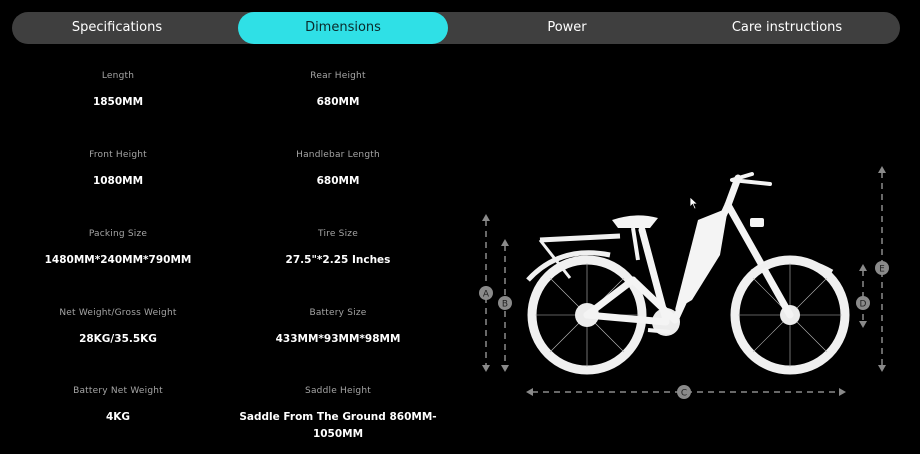 This screenshot has height=454, width=920. What do you see at coordinates (118, 234) in the screenshot?
I see `spec-label: Packing Size` at bounding box center [118, 234].